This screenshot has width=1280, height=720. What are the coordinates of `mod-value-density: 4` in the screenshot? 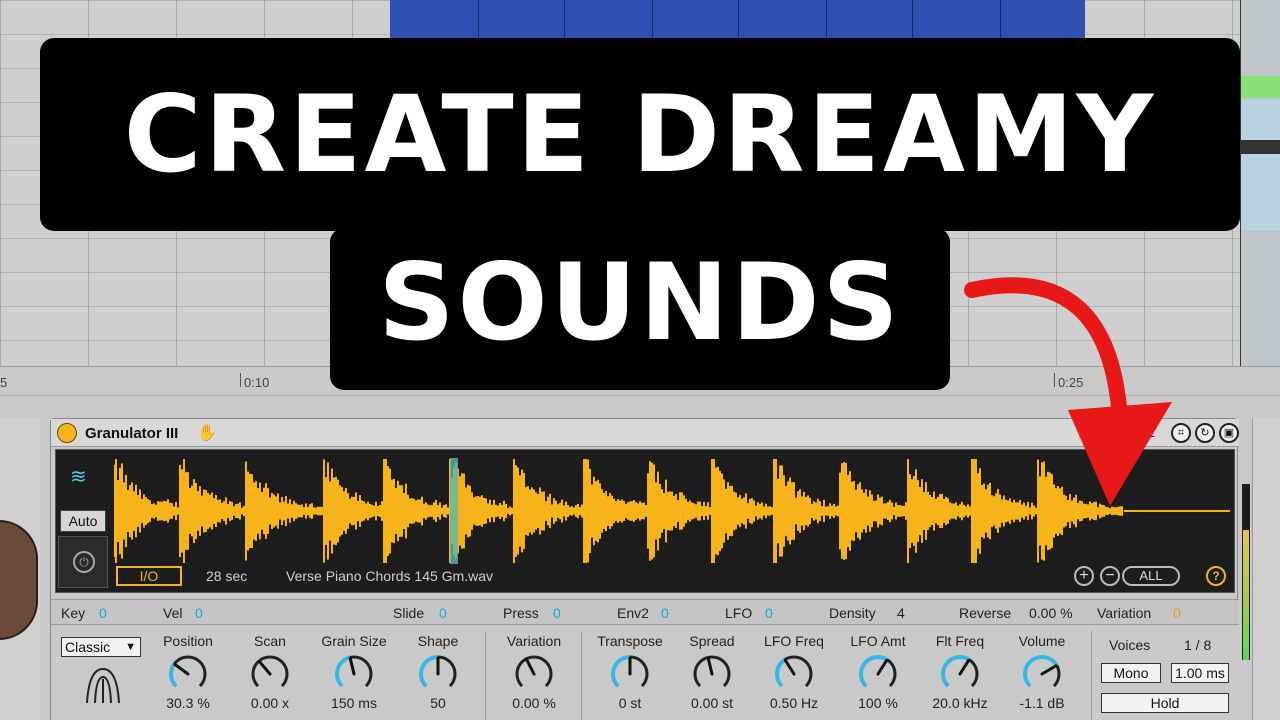 It's located at (901, 613).